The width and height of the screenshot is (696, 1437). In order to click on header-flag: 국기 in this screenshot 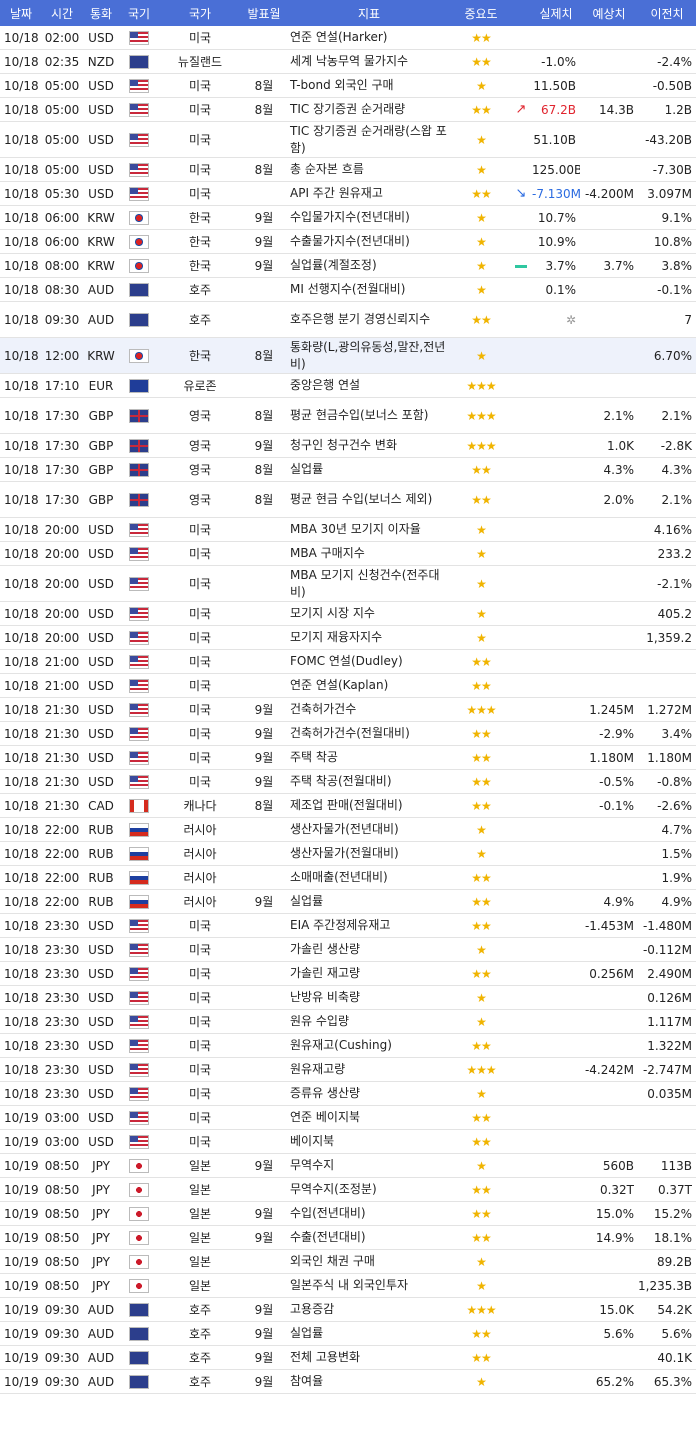, I will do `click(139, 13)`.